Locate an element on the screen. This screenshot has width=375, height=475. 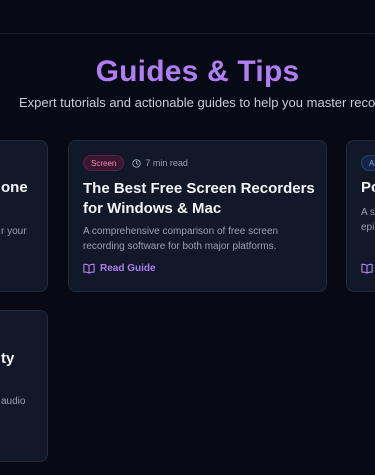
description-line: A s is located at coordinates (368, 212).